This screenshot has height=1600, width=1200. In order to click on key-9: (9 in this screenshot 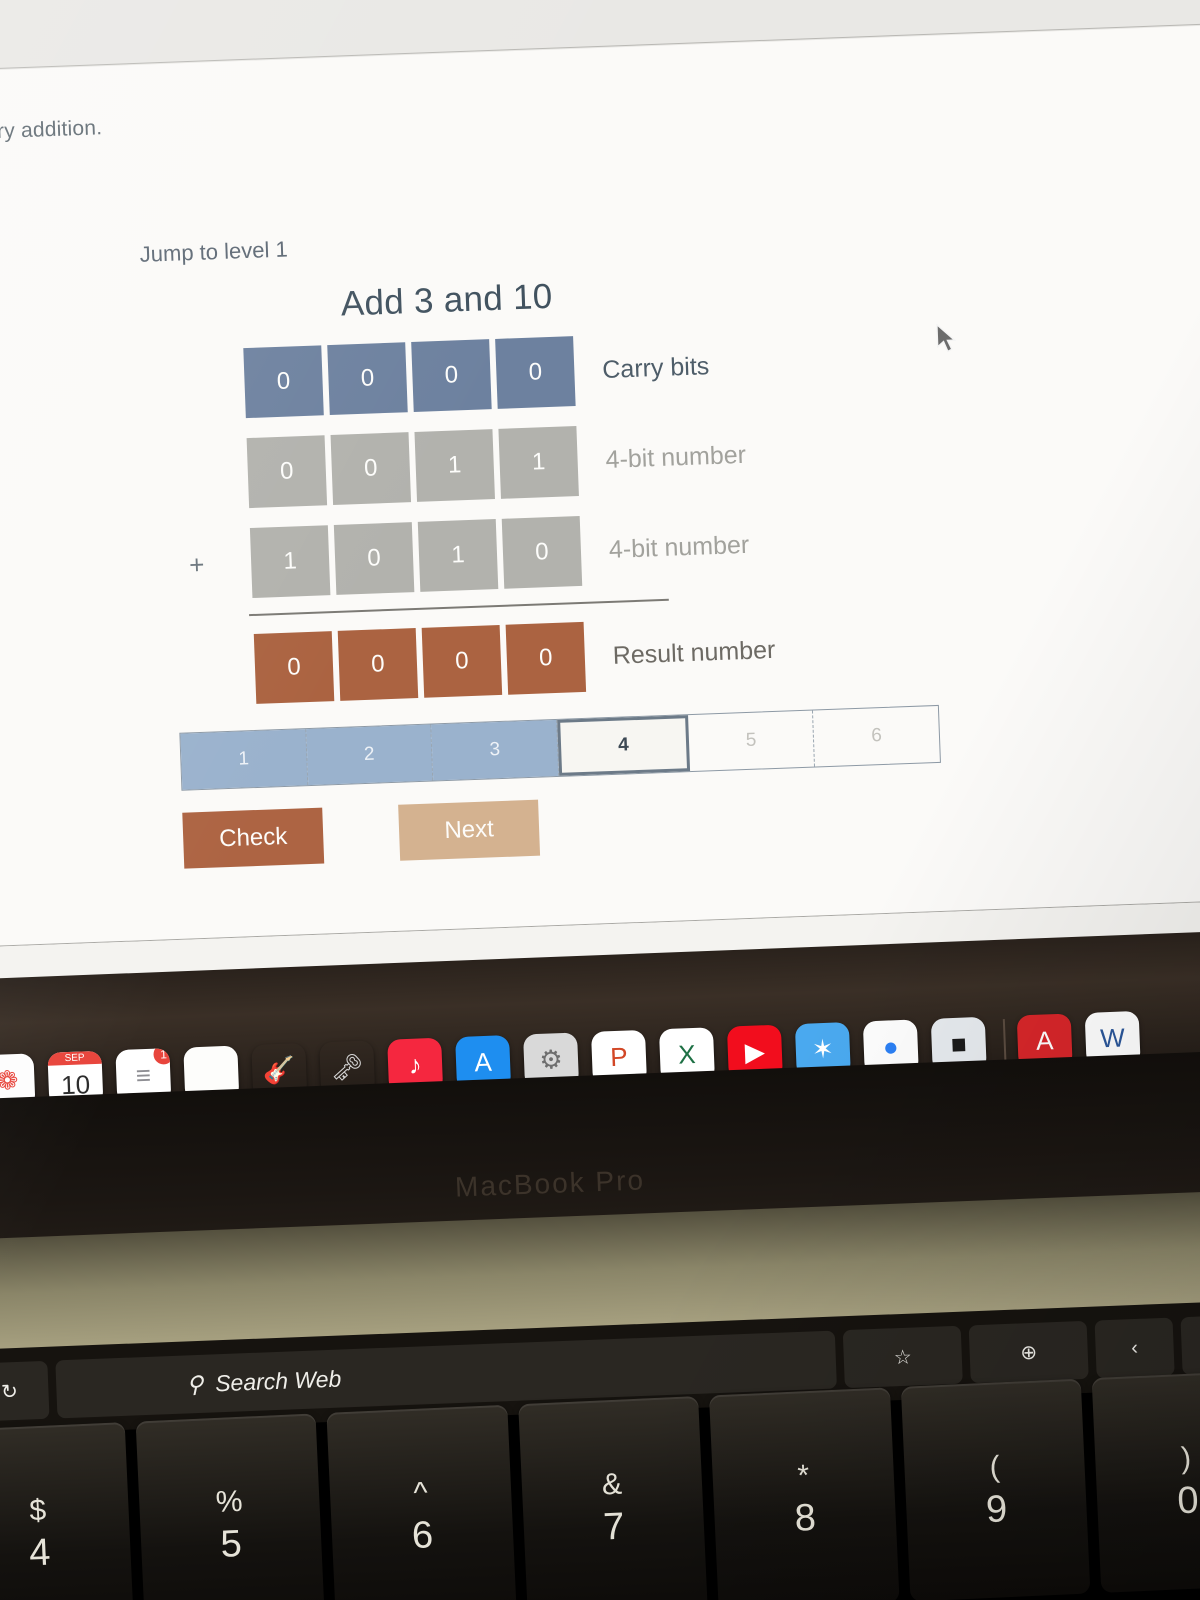, I will do `click(995, 1489)`.